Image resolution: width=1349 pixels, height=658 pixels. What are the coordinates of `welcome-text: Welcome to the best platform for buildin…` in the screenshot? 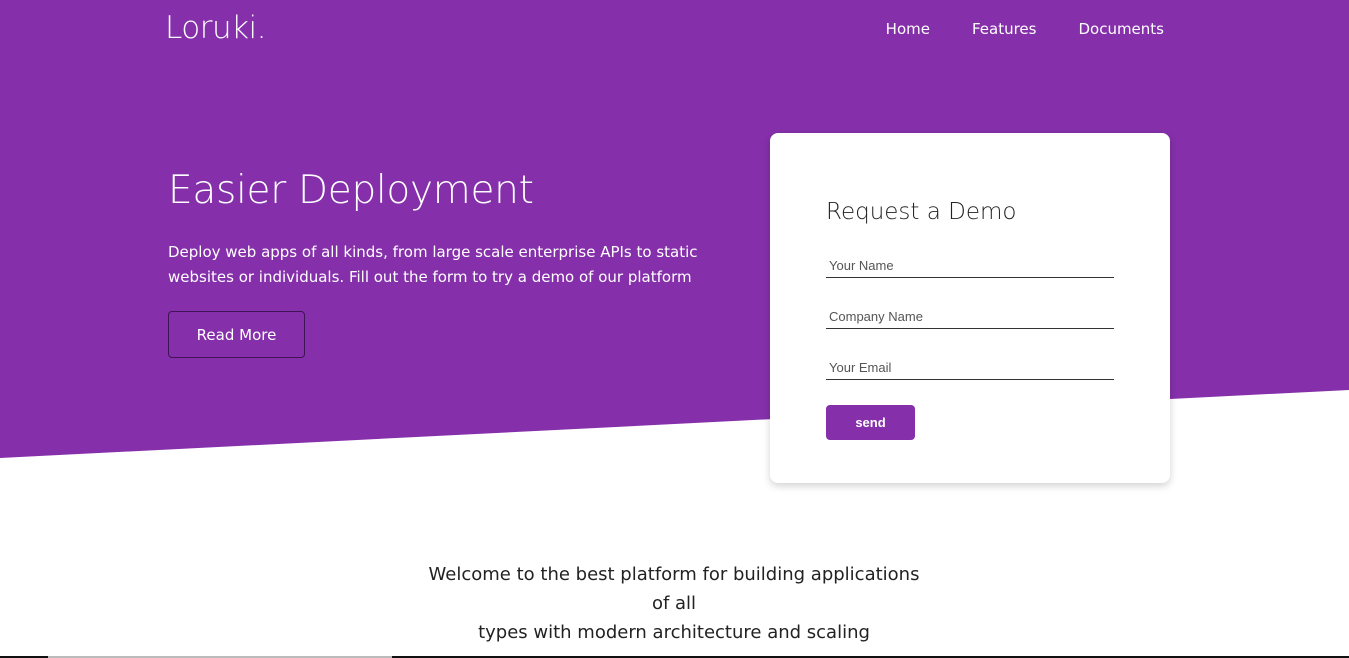 It's located at (674, 603).